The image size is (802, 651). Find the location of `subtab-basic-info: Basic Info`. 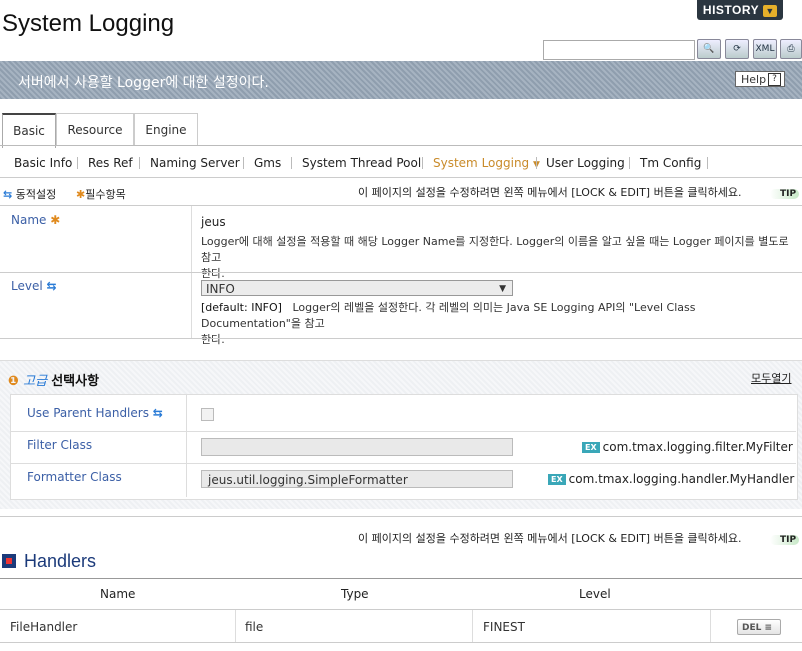

subtab-basic-info: Basic Info is located at coordinates (43, 163).